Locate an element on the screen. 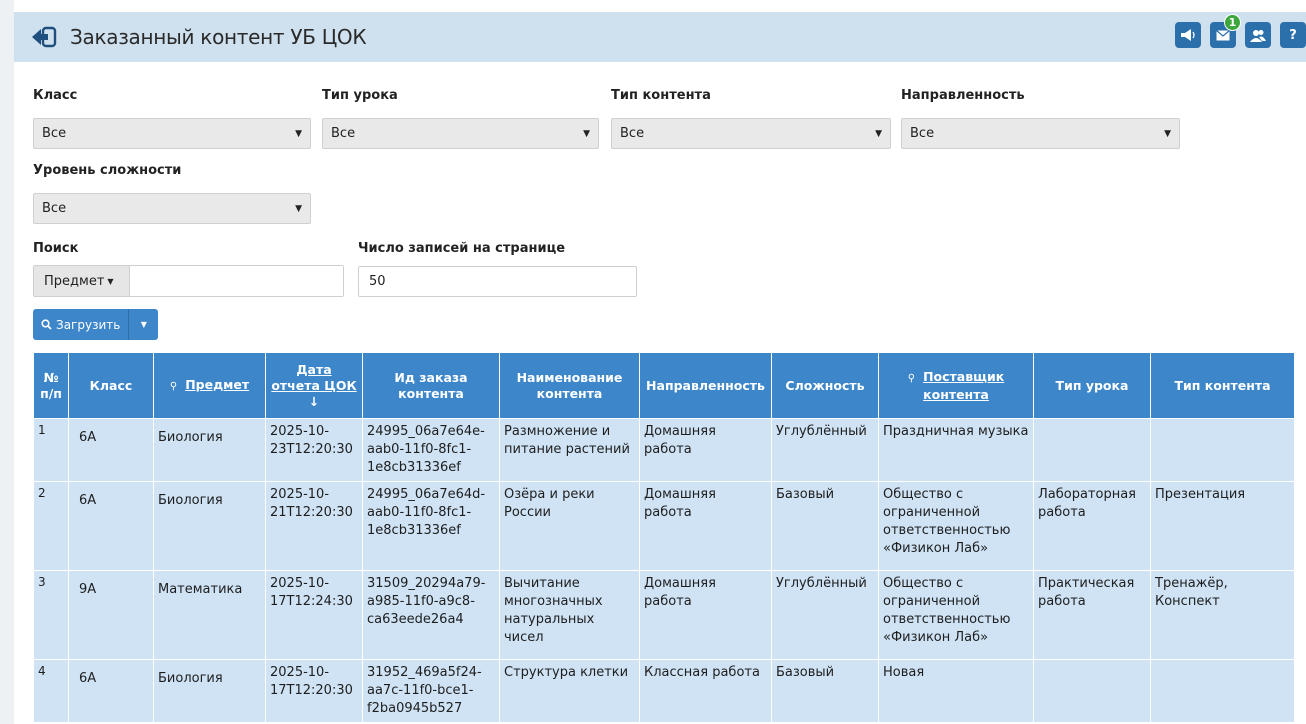  difficulty-filter-value: Все is located at coordinates (54, 208).